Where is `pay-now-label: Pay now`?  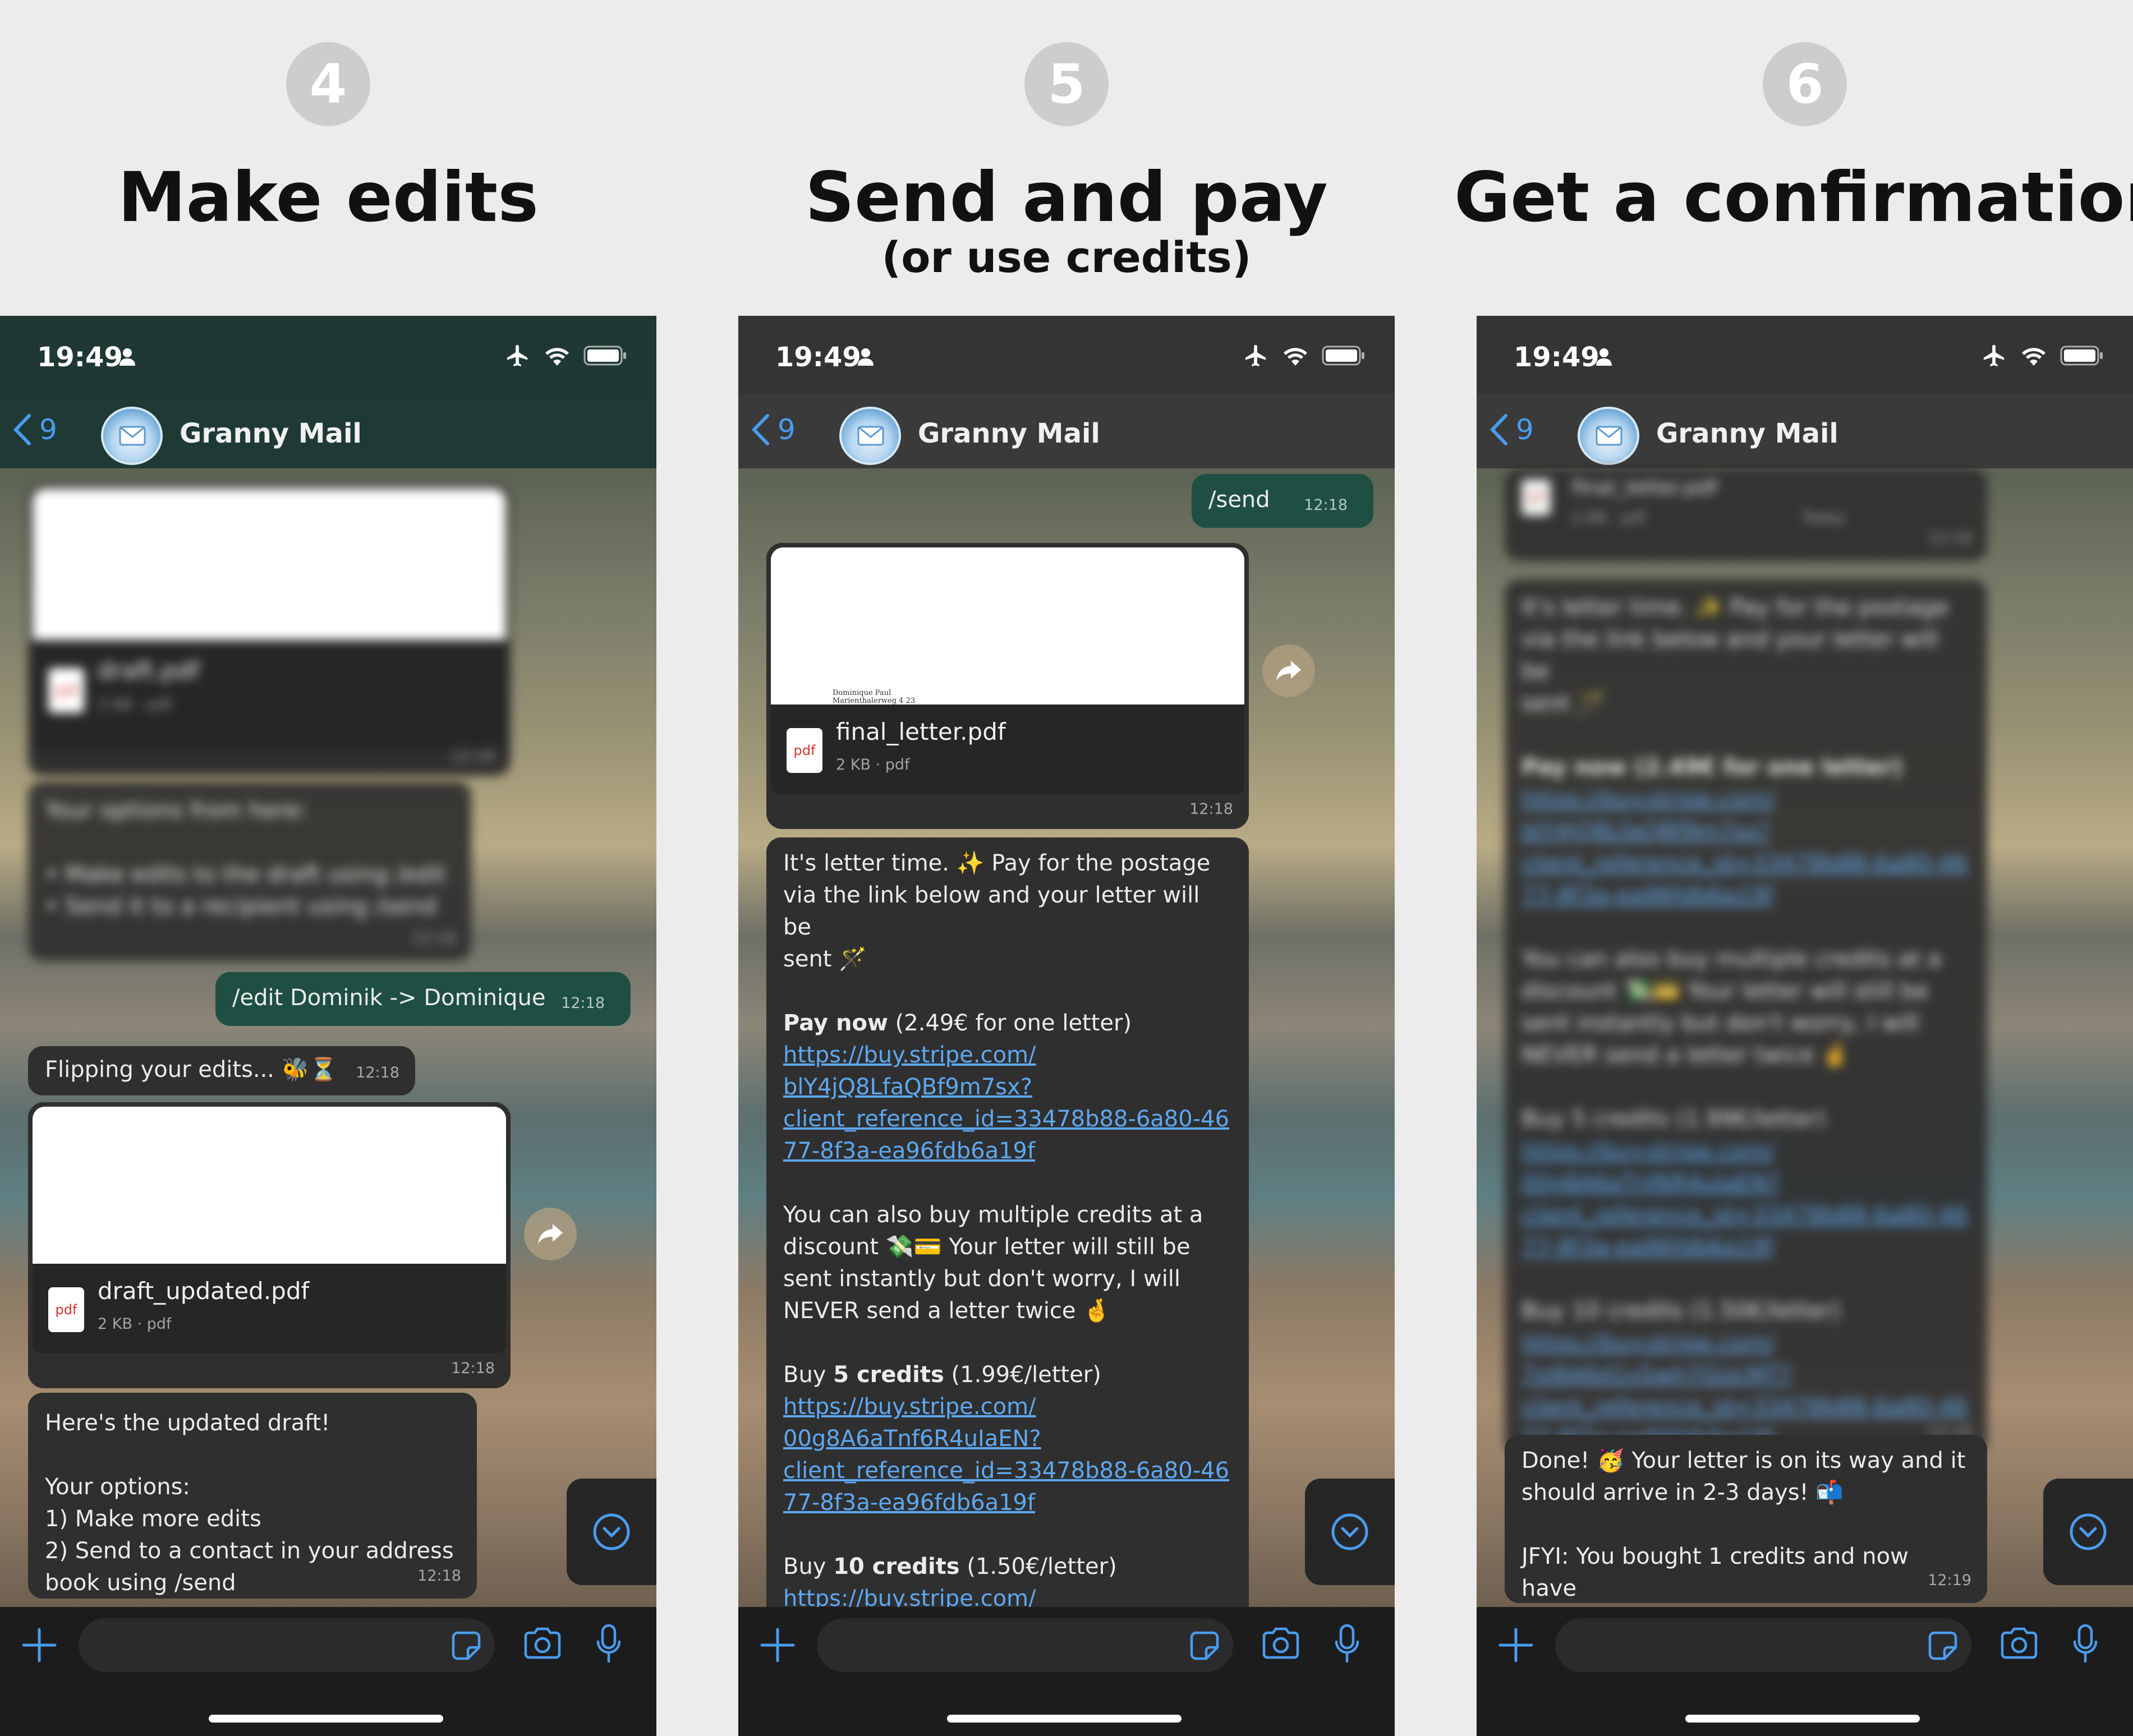 pay-now-label: Pay now is located at coordinates (836, 1023).